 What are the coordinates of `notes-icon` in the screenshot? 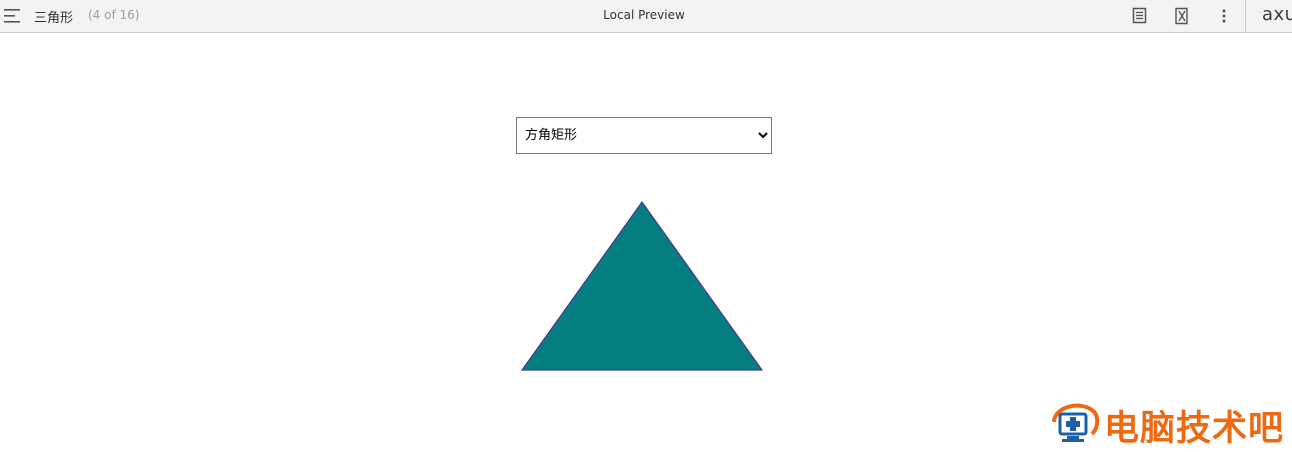 It's located at (1140, 16).